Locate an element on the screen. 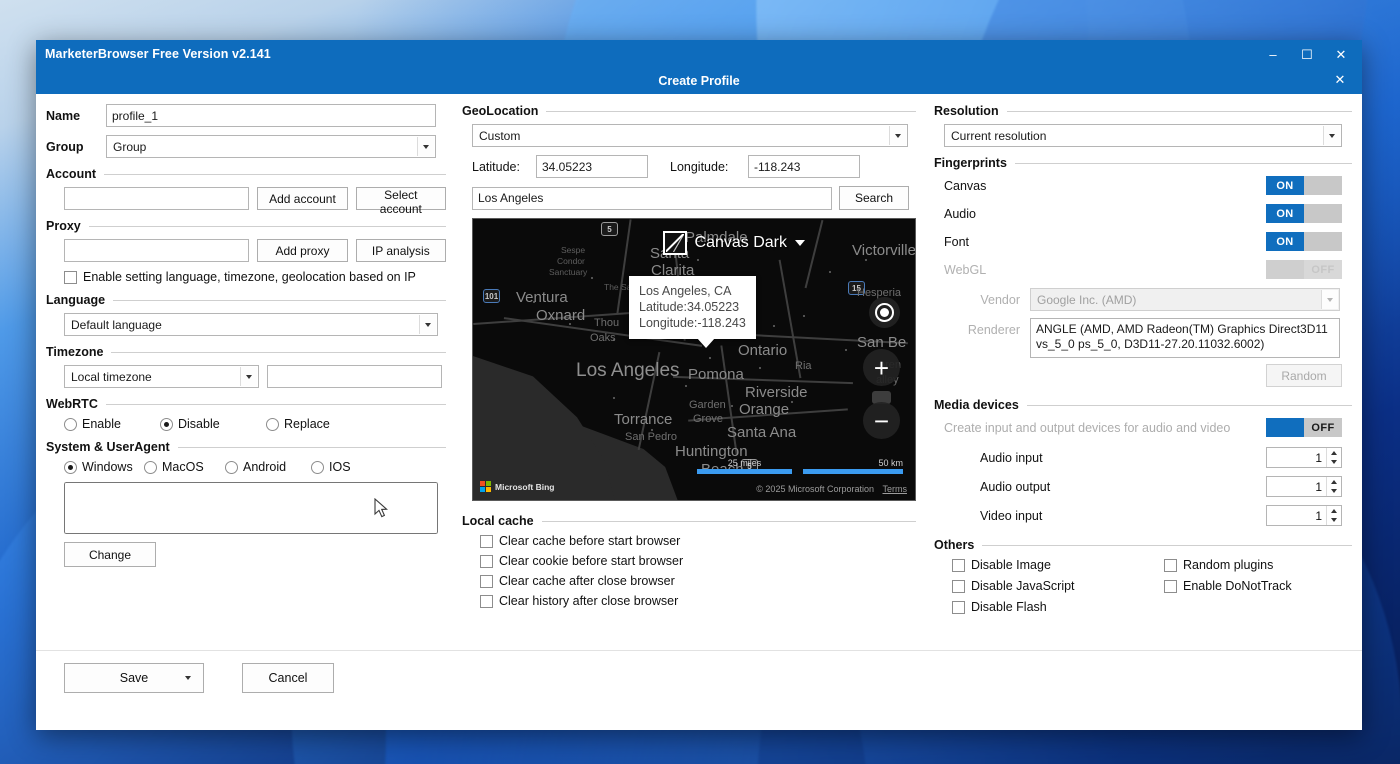 The height and width of the screenshot is (764, 1400). bing-logo-icon is located at coordinates (485, 486).